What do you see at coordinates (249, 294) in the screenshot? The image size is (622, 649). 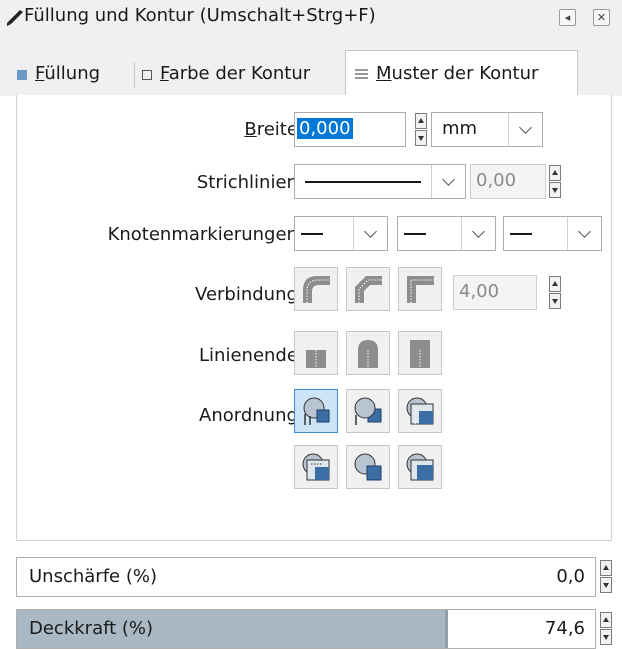 I see `join-label: Verbindung:` at bounding box center [249, 294].